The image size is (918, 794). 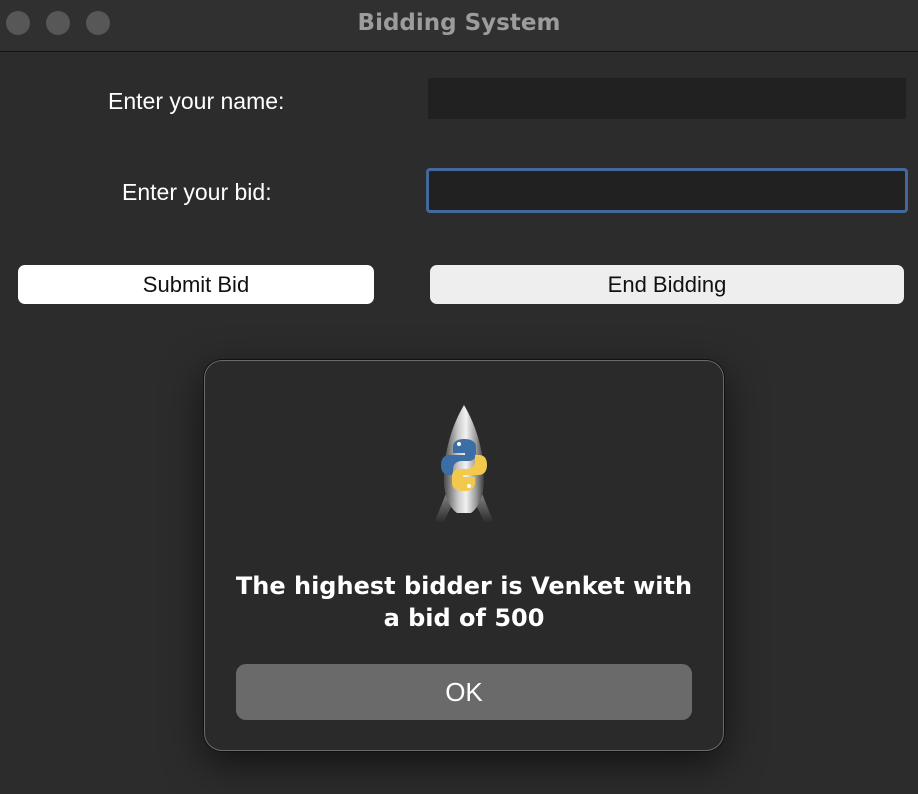 What do you see at coordinates (667, 284) in the screenshot?
I see `end-bidding-button: End Bidding` at bounding box center [667, 284].